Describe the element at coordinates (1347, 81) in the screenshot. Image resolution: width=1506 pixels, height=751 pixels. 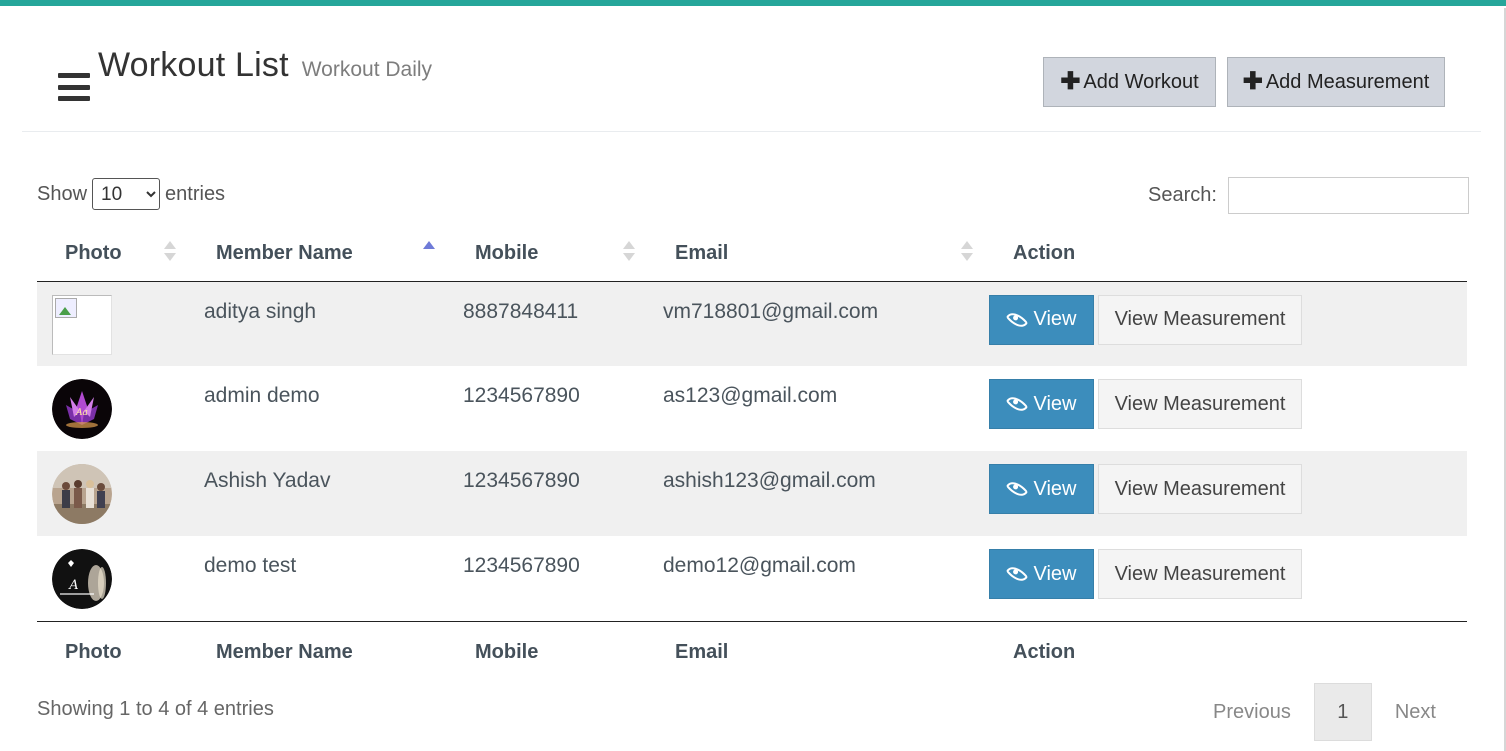
I see `add-measurement-label: Add Measurement` at that location.